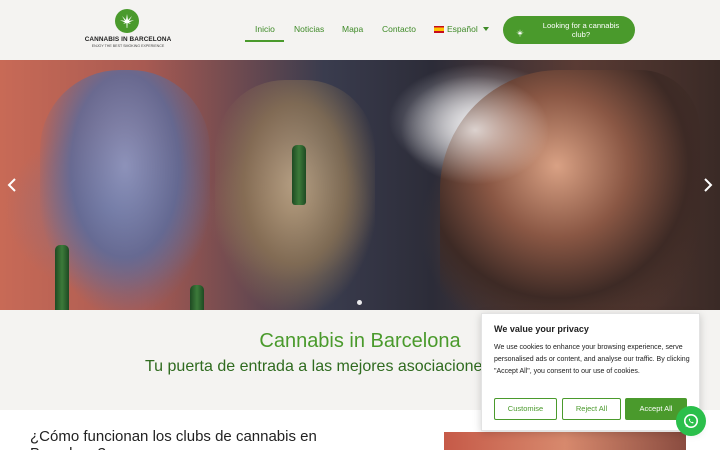 The image size is (720, 450). I want to click on smoke-shape, so click(475, 130).